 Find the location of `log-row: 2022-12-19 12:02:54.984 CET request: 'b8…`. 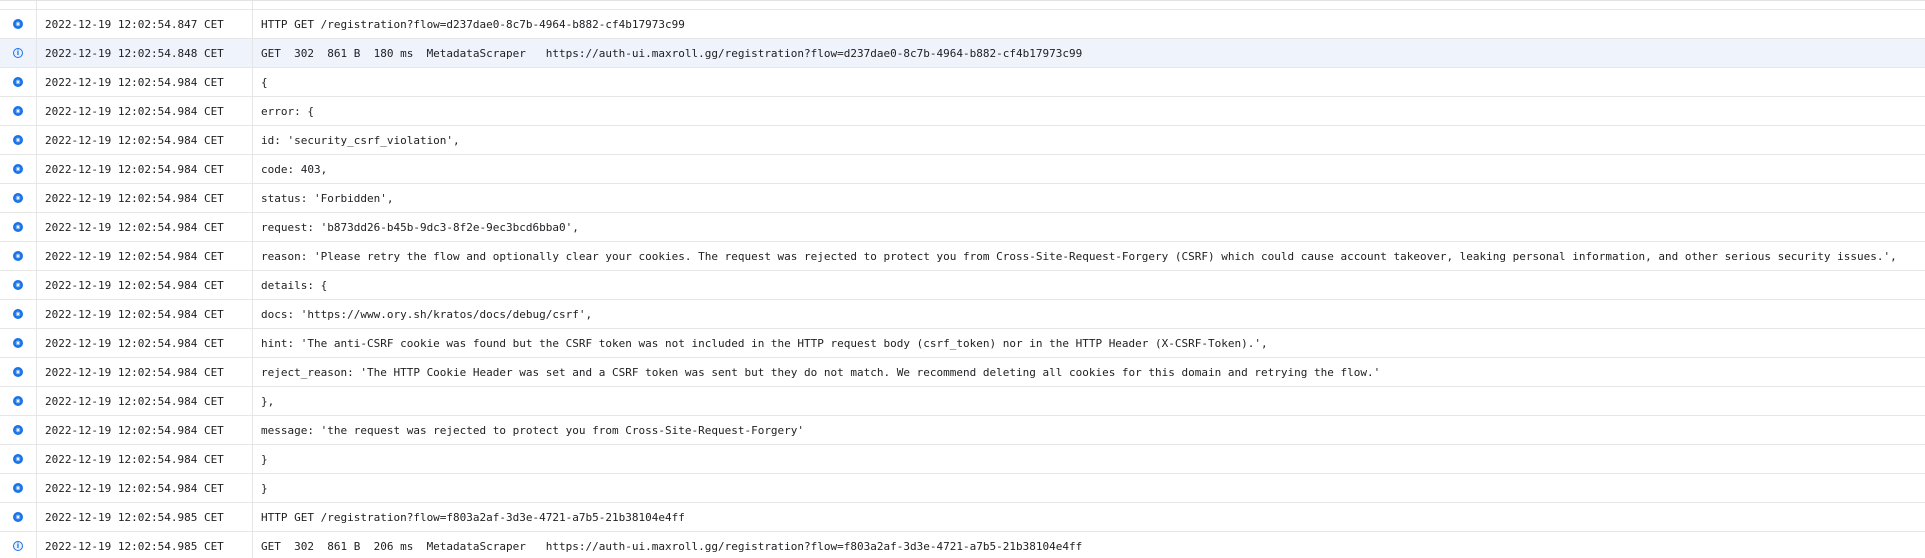

log-row: 2022-12-19 12:02:54.984 CET request: 'b8… is located at coordinates (962, 227).